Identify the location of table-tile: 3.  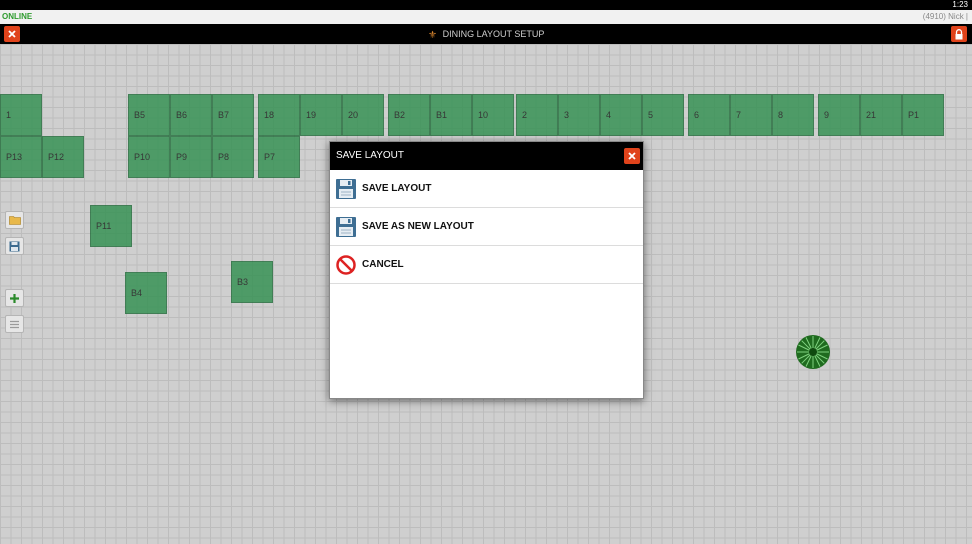
(579, 115).